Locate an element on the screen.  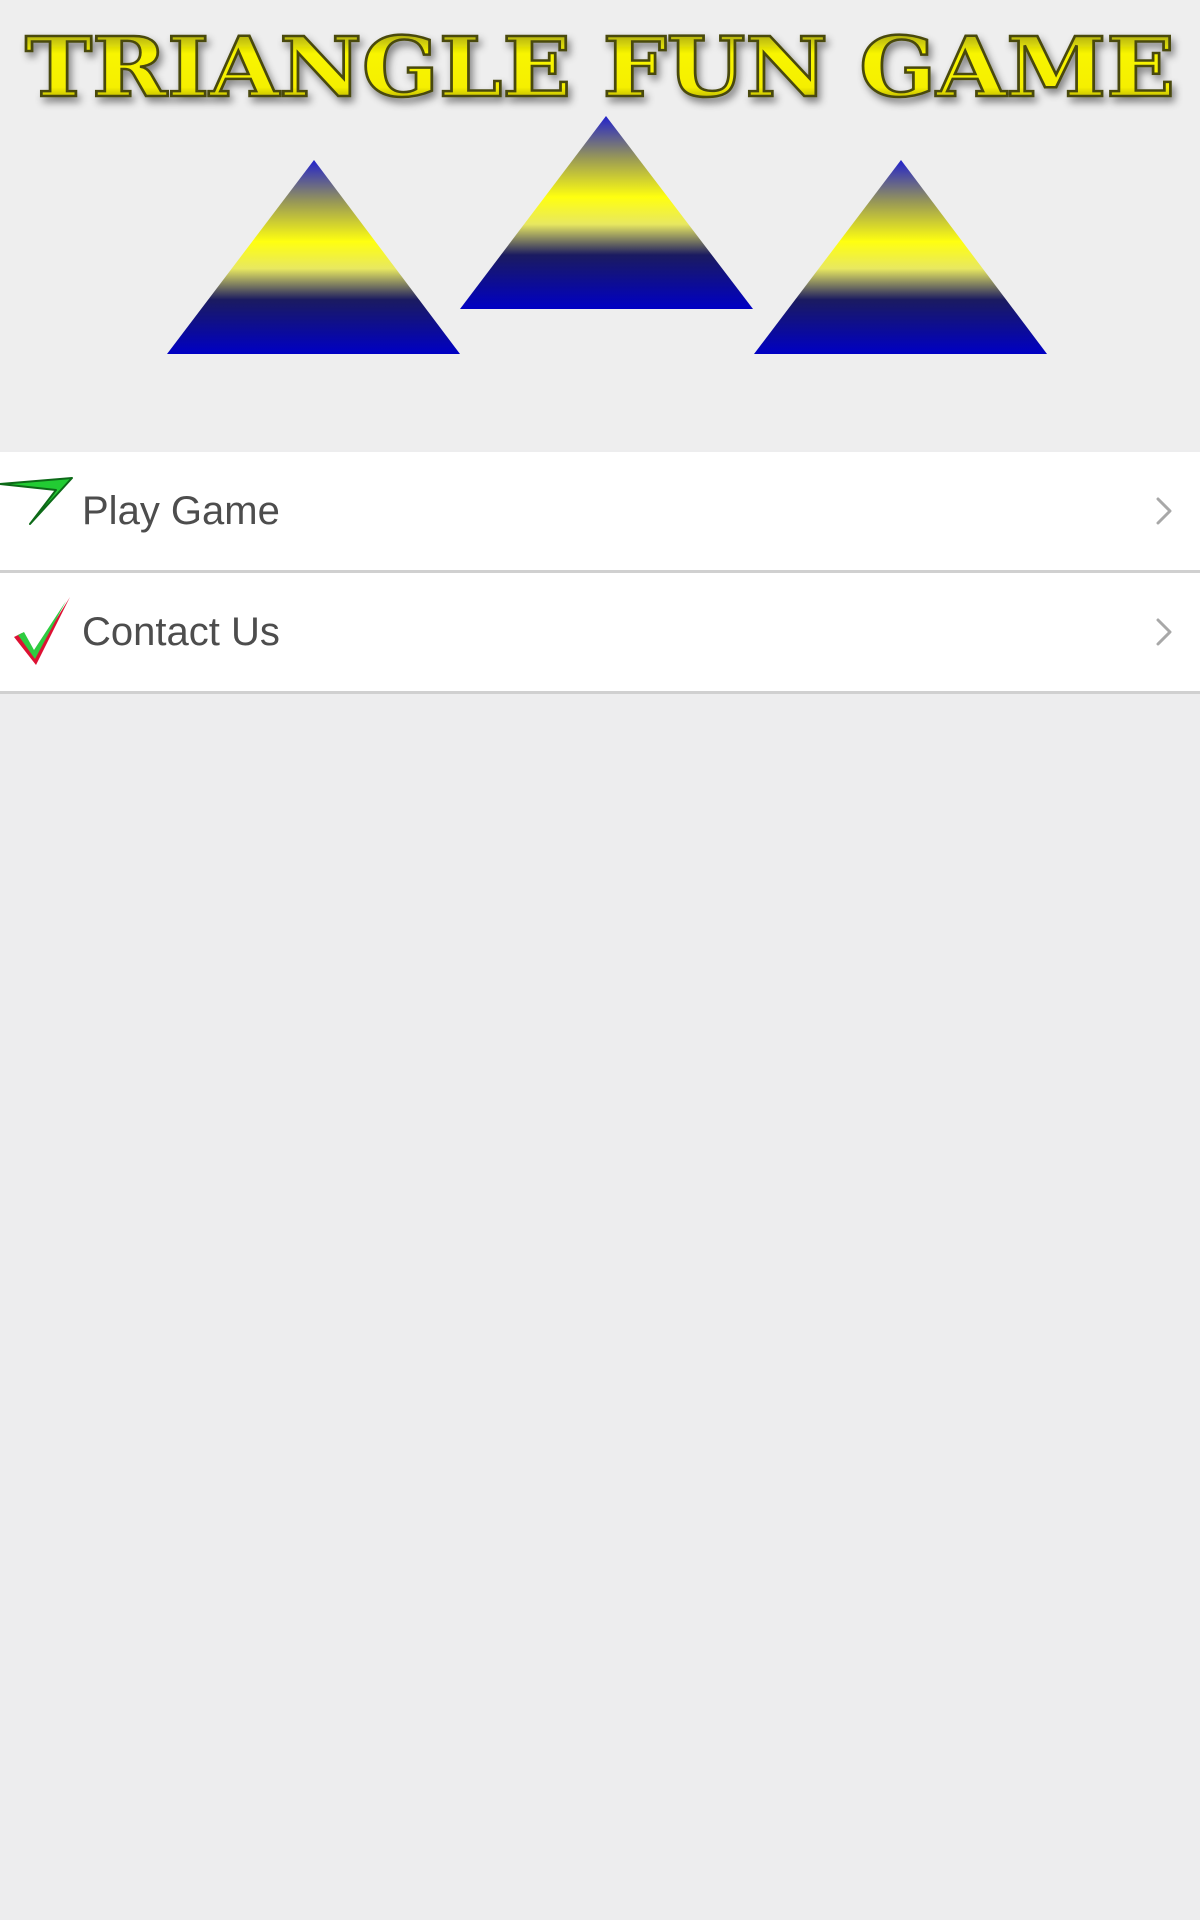
play-game-label: Play Game is located at coordinates (181, 511).